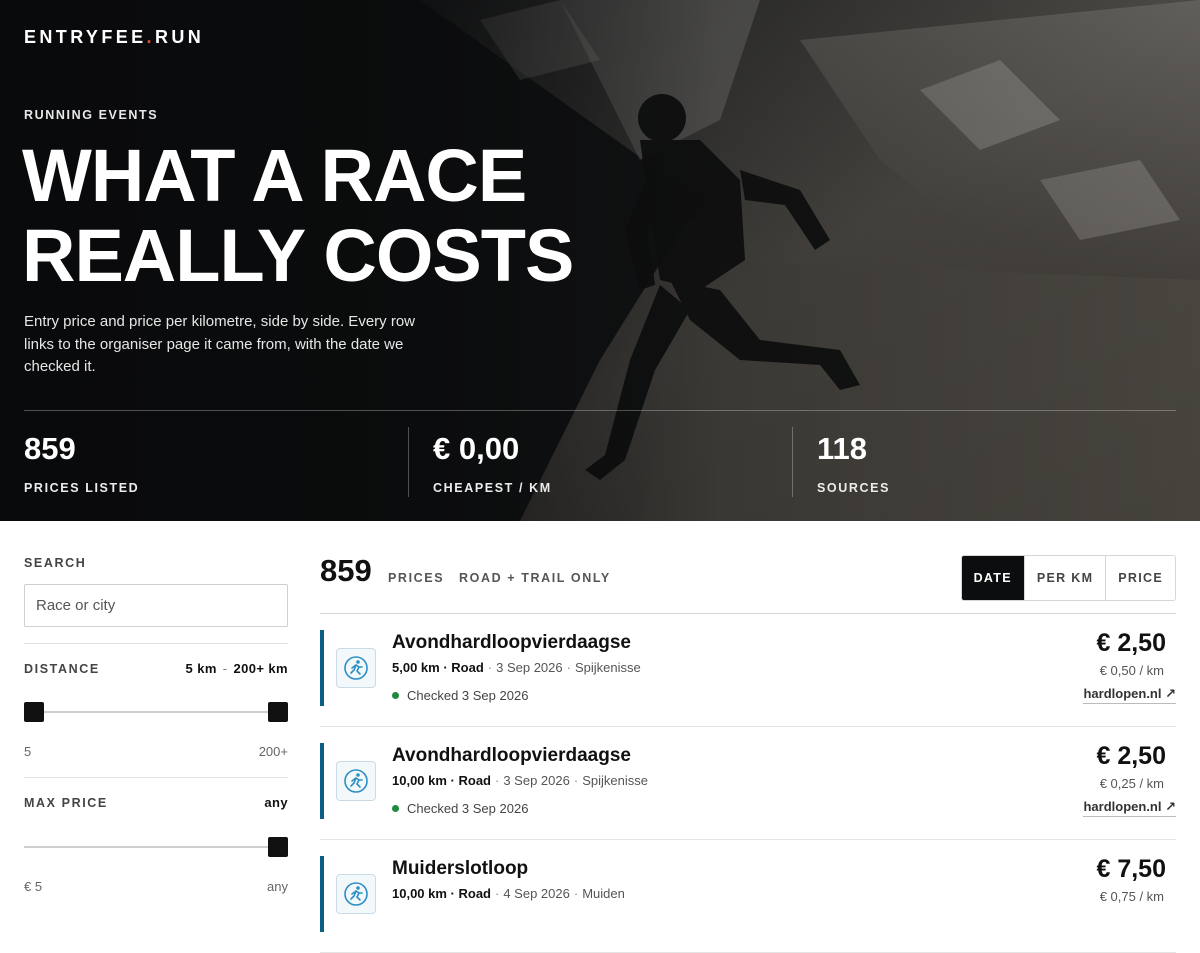  What do you see at coordinates (1131, 896) in the screenshot?
I see `price-per-km: € 0,75 / km` at bounding box center [1131, 896].